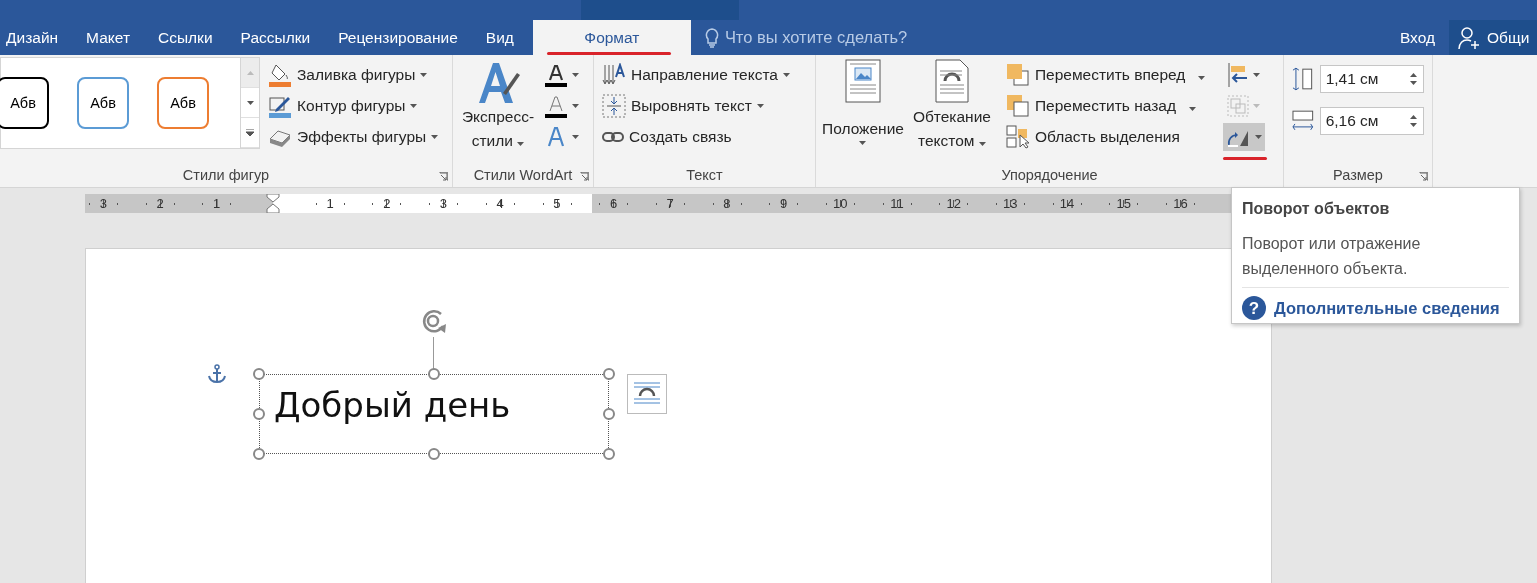 This screenshot has width=1537, height=583. What do you see at coordinates (1371, 121) in the screenshot?
I see `width-field: 6,16 см` at bounding box center [1371, 121].